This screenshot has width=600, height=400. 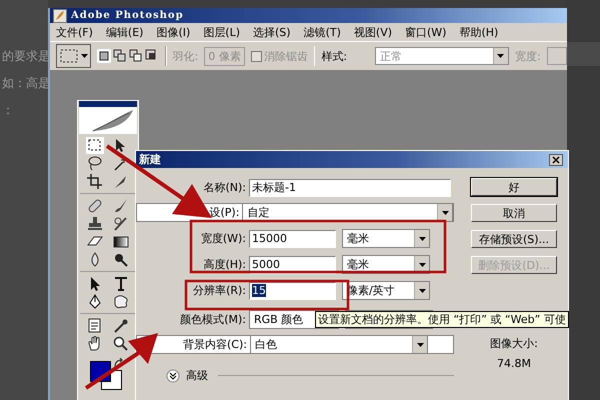 What do you see at coordinates (478, 32) in the screenshot?
I see `menu-item: 帮助(H)` at bounding box center [478, 32].